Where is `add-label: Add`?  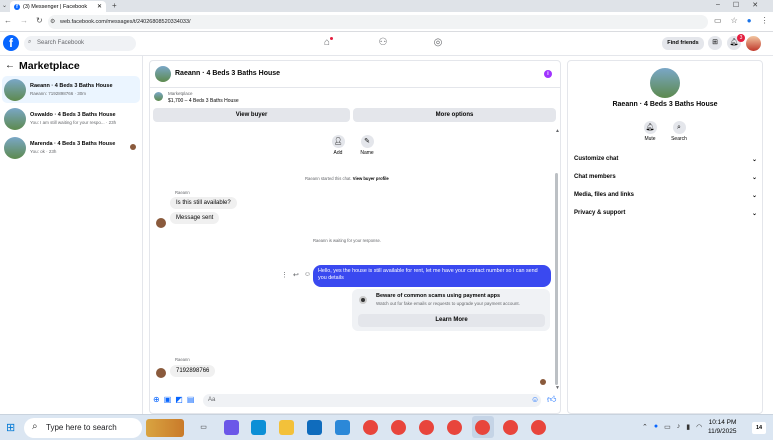 add-label: Add is located at coordinates (338, 153).